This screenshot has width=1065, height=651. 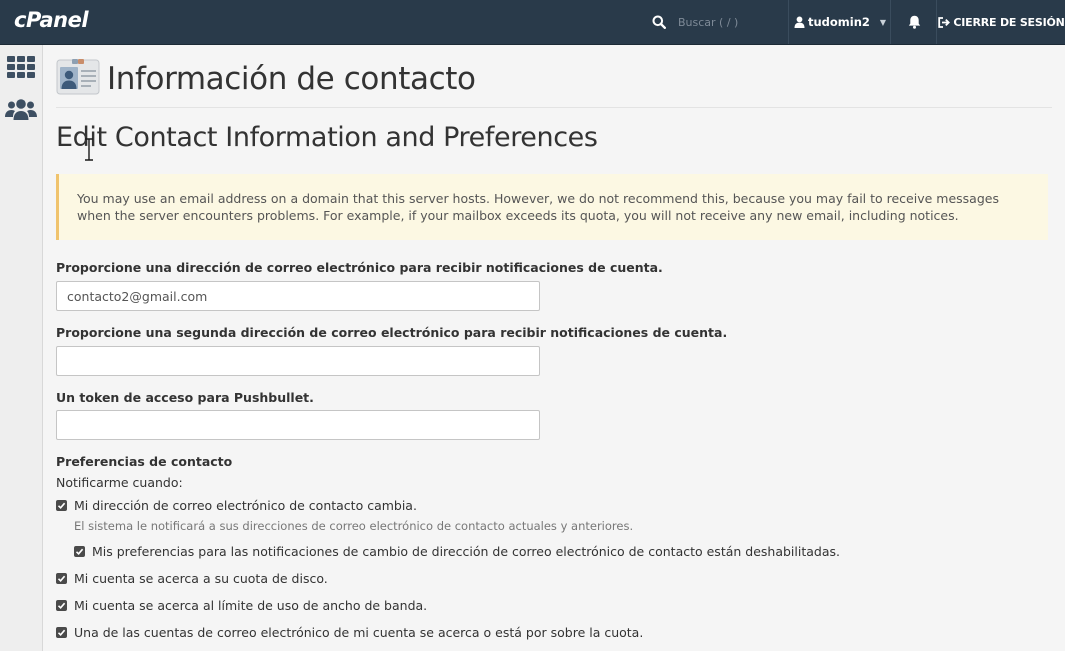 I want to click on users-icon, so click(x=21, y=110).